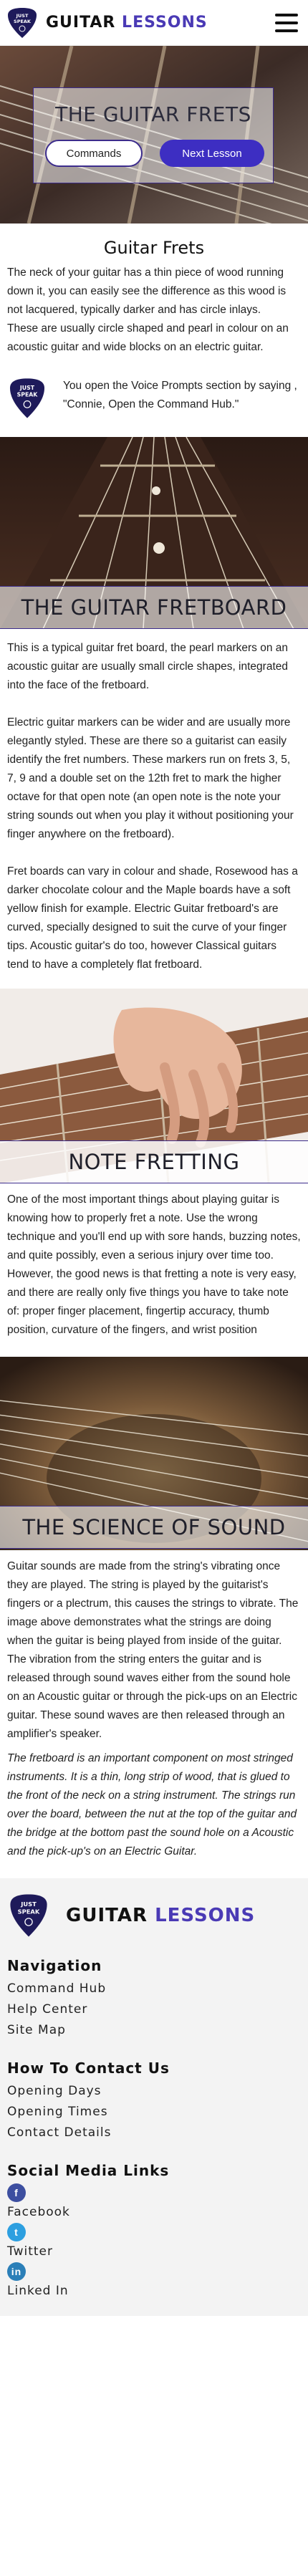 This screenshot has width=308, height=2576. I want to click on fretboard-title: THE GUITAR FRETBOARD, so click(154, 607).